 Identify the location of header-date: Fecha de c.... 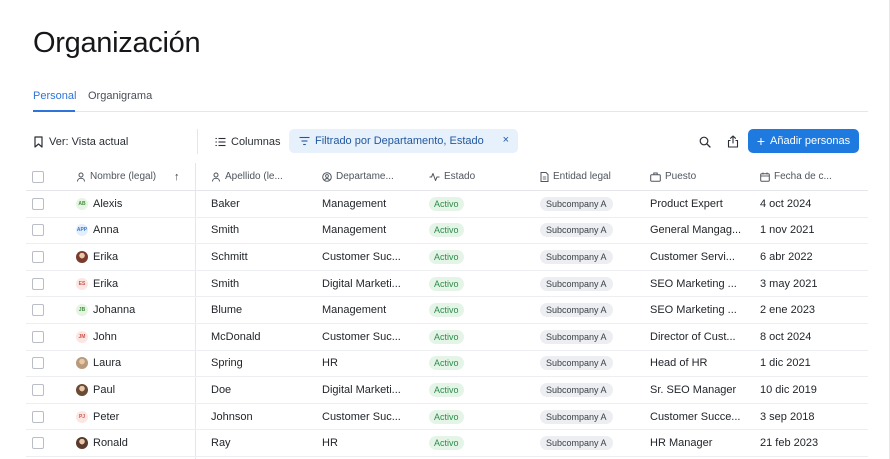
(813, 176).